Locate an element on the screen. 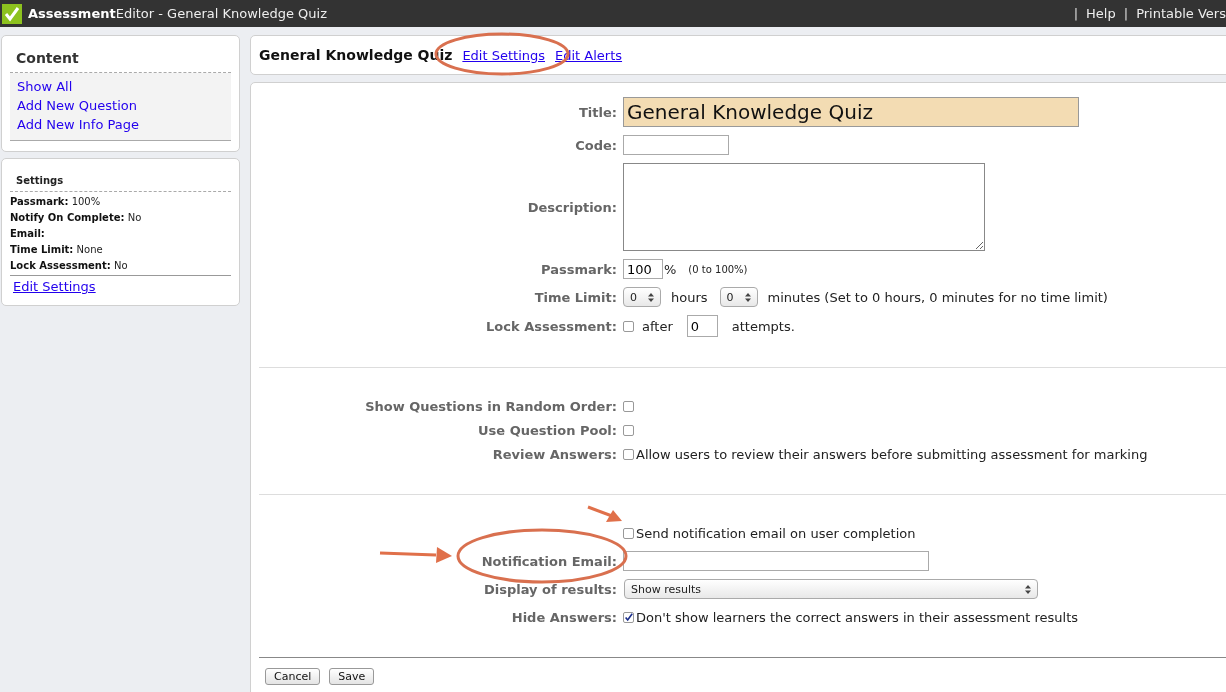 Image resolution: width=1226 pixels, height=692 pixels. hours-label: hours is located at coordinates (689, 297).